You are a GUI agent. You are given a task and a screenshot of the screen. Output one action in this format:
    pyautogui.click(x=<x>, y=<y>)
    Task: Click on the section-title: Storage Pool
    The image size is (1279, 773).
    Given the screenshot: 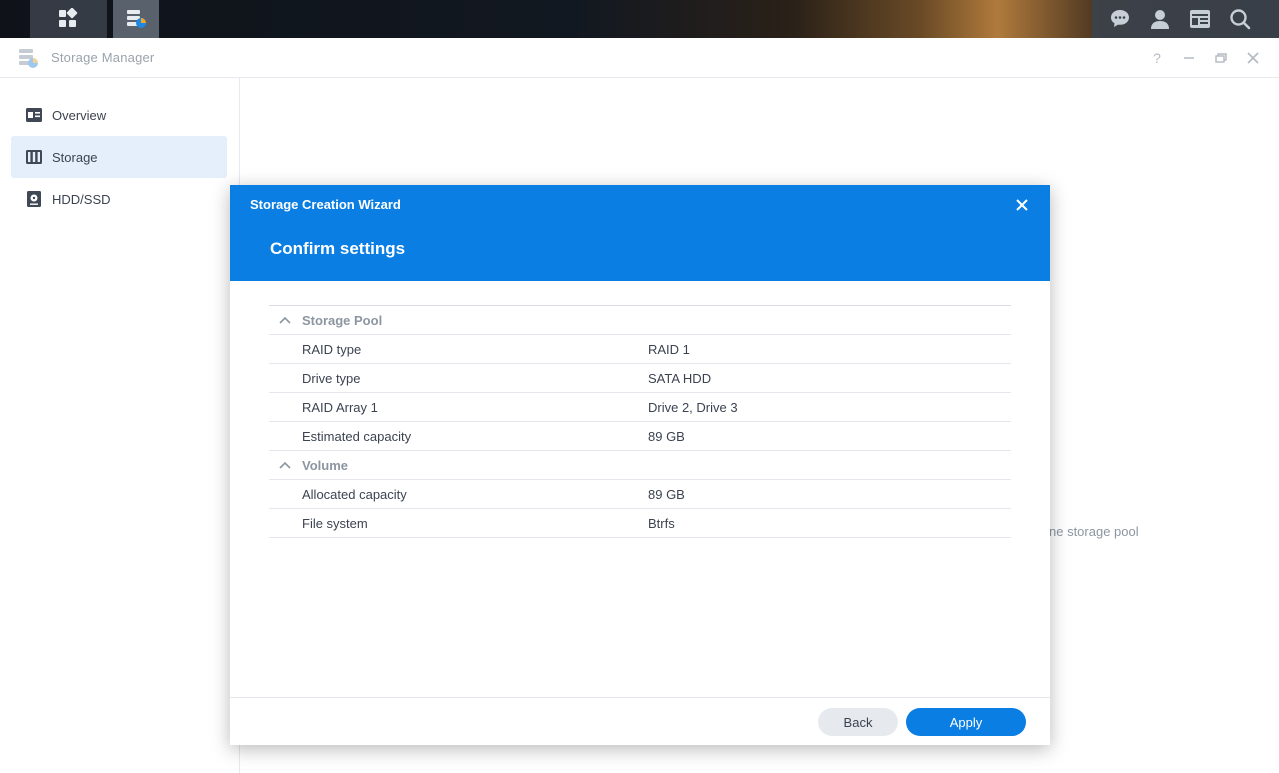 What is the action you would take?
    pyautogui.click(x=342, y=320)
    